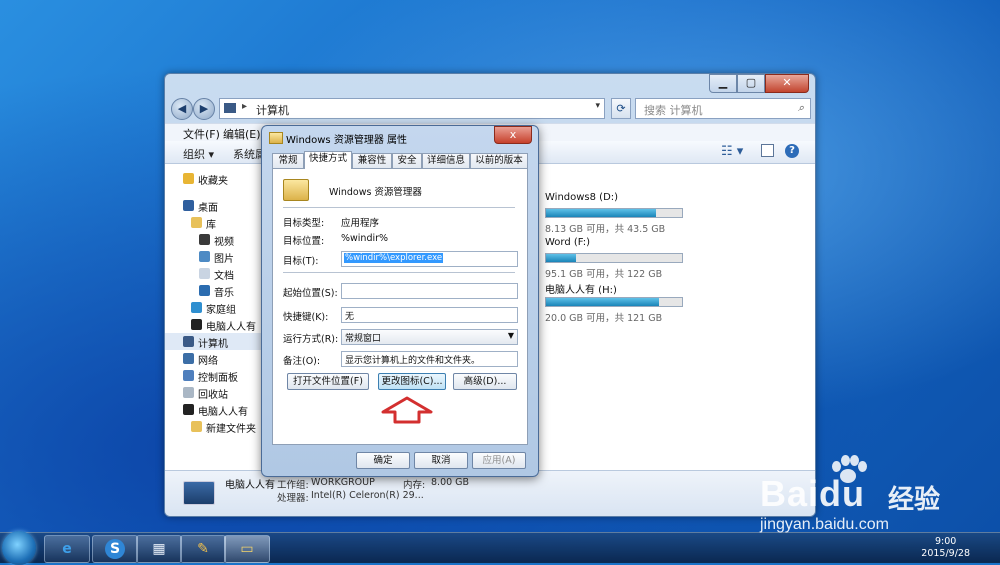 The image size is (1000, 565). Describe the element at coordinates (365, 238) in the screenshot. I see `target-location-value: %windir%` at that location.